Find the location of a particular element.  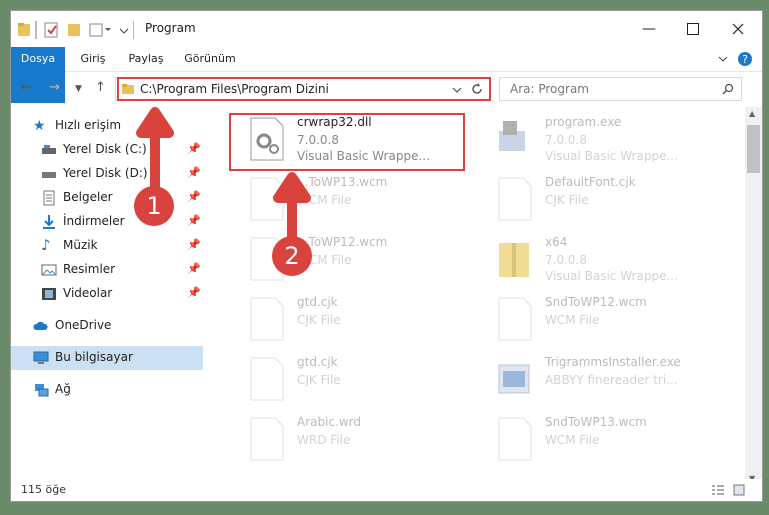

step-marker-1: 1 is located at coordinates (154, 206).